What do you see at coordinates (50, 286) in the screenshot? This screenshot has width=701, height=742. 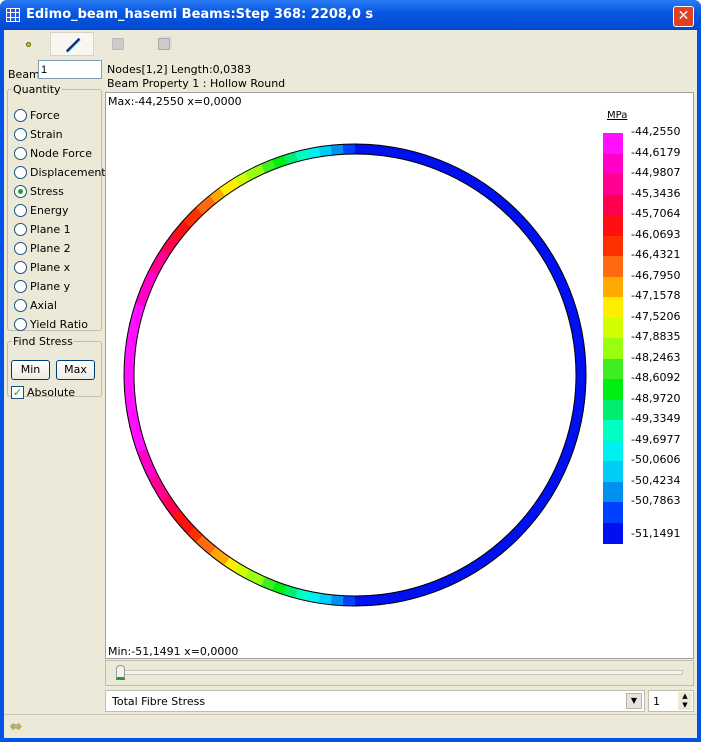 I see `option-label: Plane y` at bounding box center [50, 286].